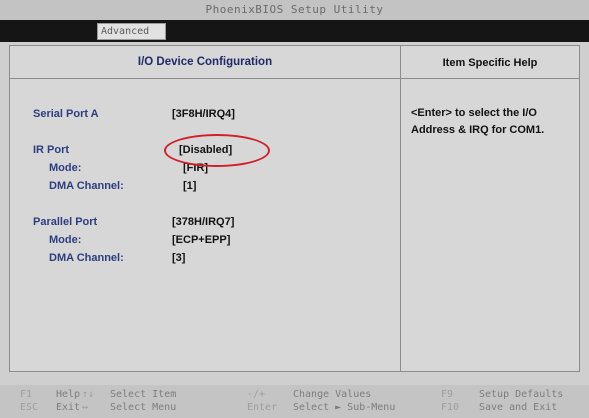 This screenshot has width=589, height=418. I want to click on parallel-dma-channel-value: [3], so click(178, 258).